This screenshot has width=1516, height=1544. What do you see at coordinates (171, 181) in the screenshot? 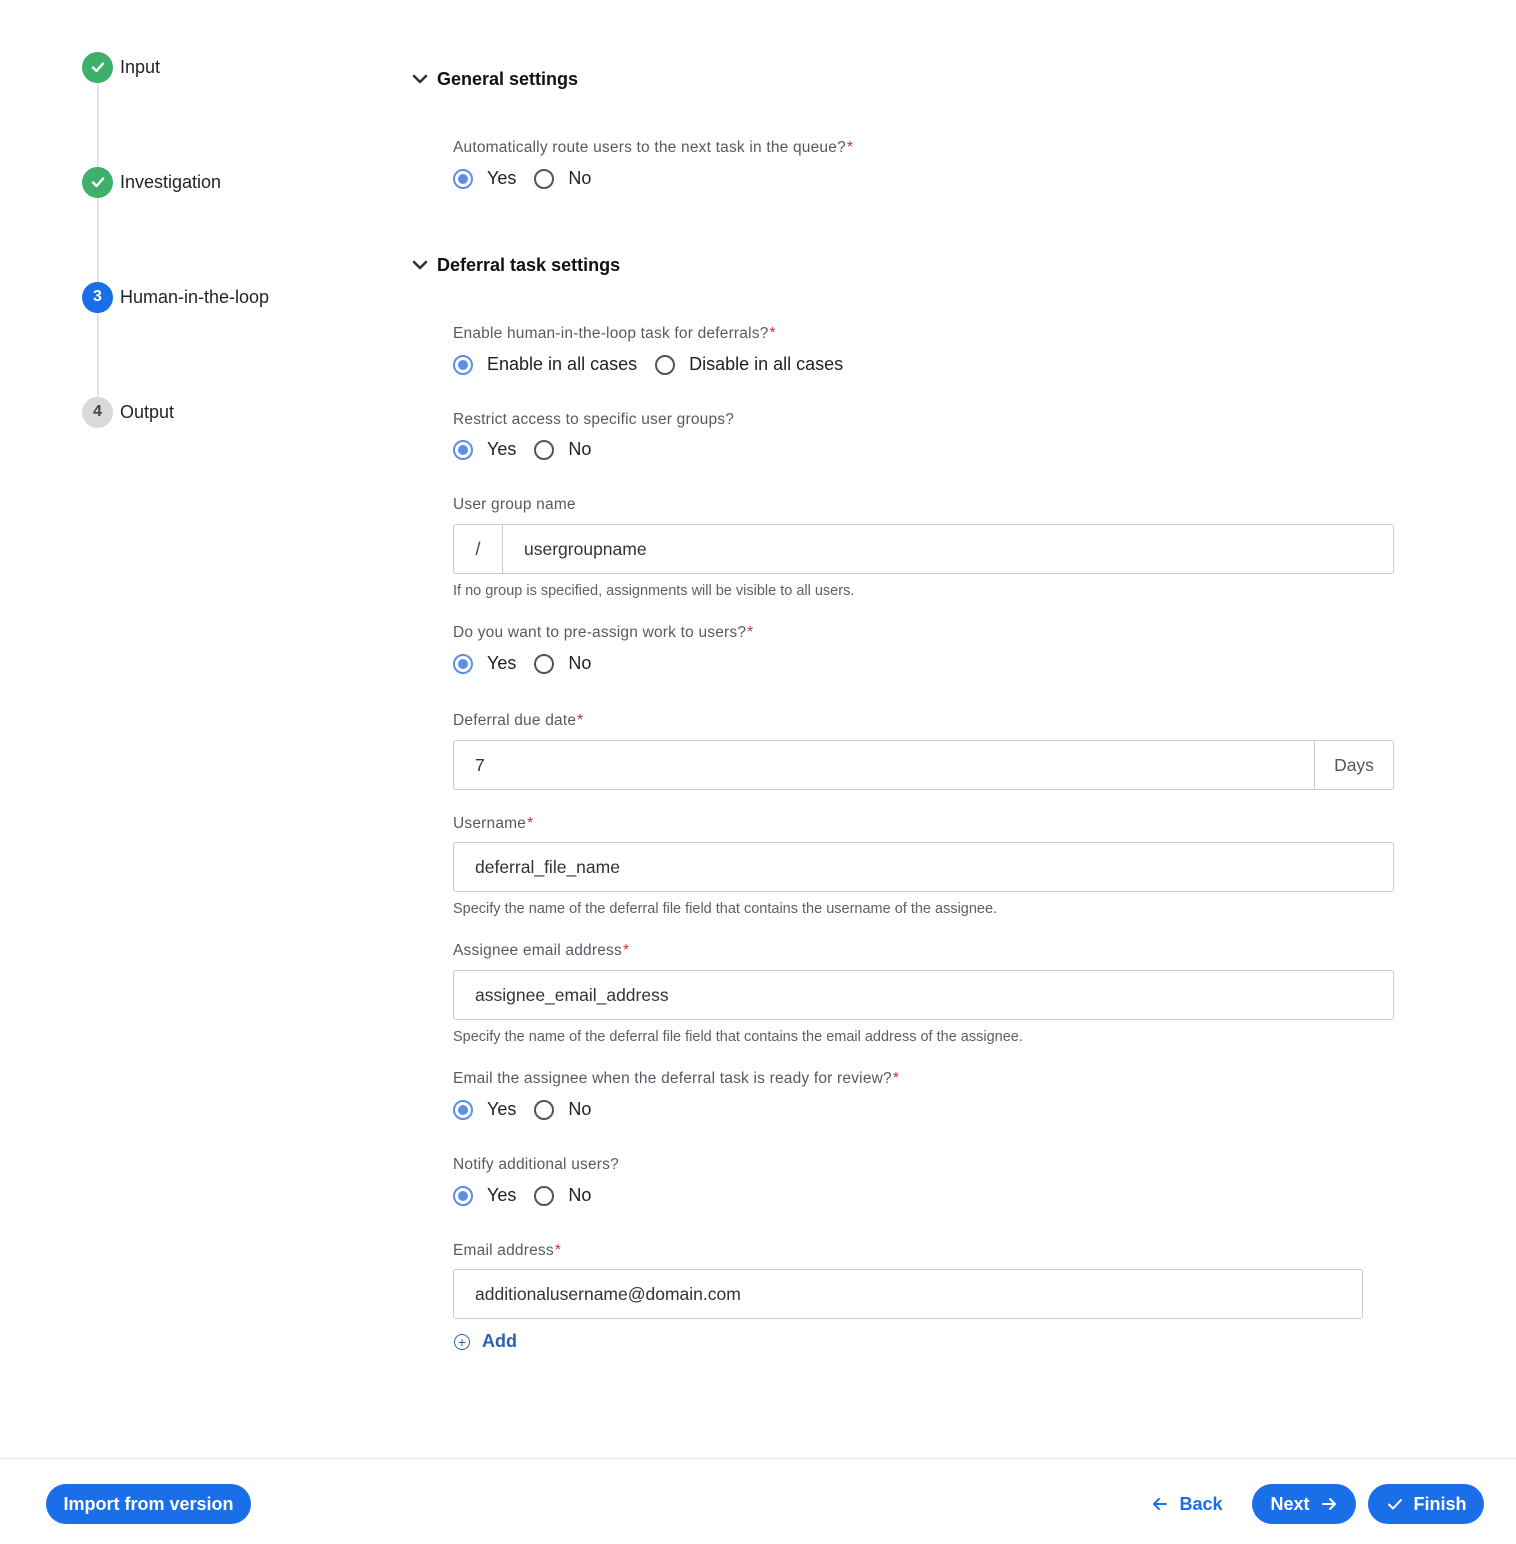
I see `step-label: Investigation` at bounding box center [171, 181].